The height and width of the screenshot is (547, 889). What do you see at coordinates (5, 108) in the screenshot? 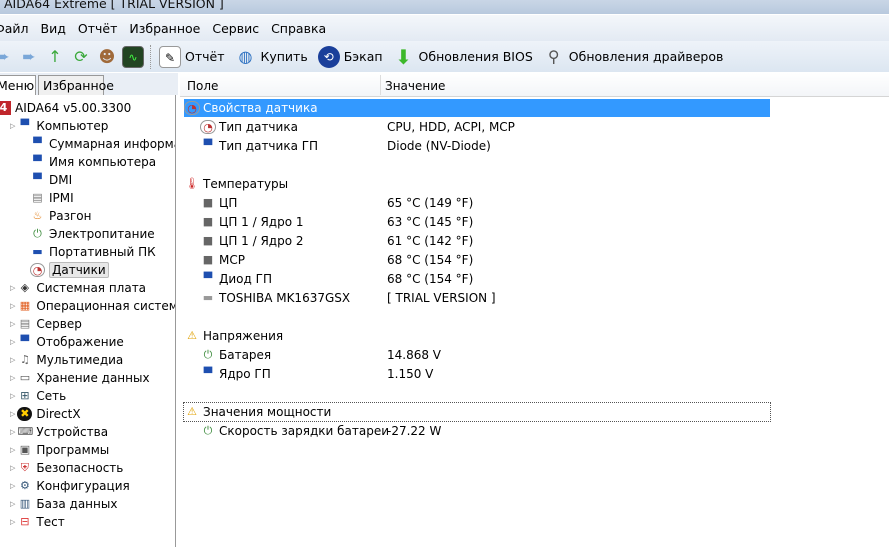
I see `aida-icon: 4` at bounding box center [5, 108].